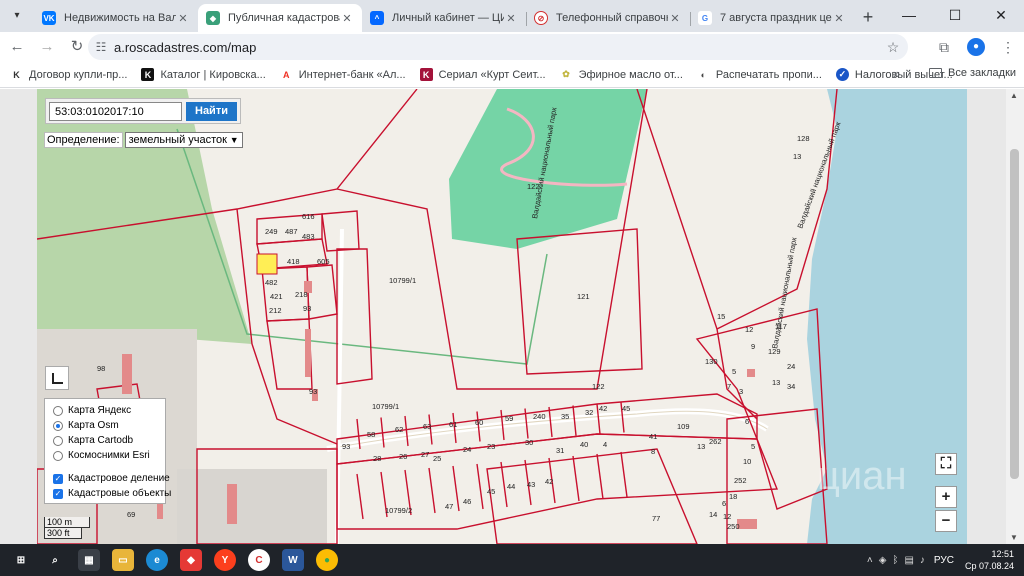 The height and width of the screenshot is (576, 1024). I want to click on anydesk-icon: ◆, so click(191, 560).